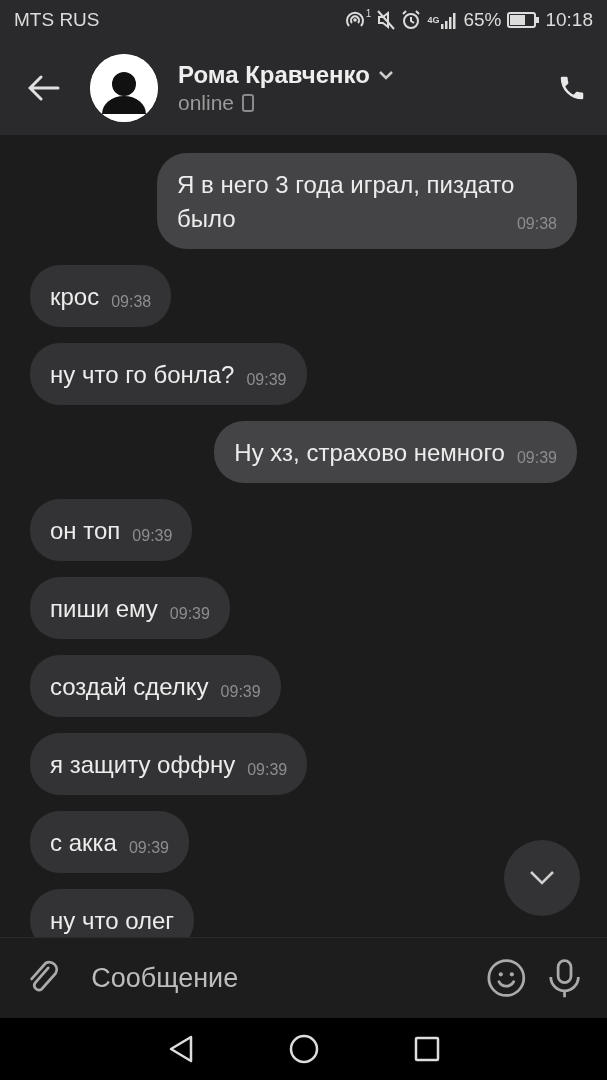  What do you see at coordinates (206, 102) in the screenshot?
I see `contact-status: online` at bounding box center [206, 102].